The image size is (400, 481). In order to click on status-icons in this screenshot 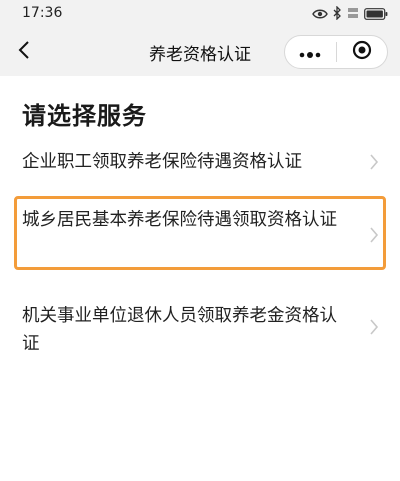, I will do `click(350, 14)`.